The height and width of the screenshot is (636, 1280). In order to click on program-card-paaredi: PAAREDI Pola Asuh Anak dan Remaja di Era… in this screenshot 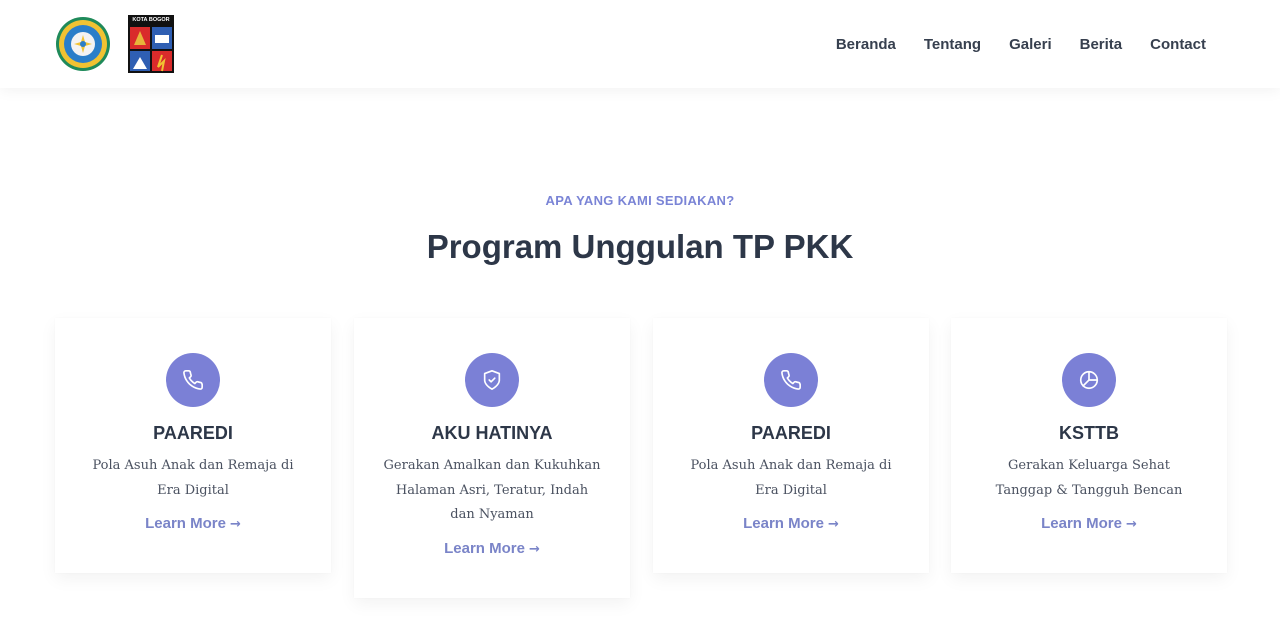, I will do `click(193, 445)`.